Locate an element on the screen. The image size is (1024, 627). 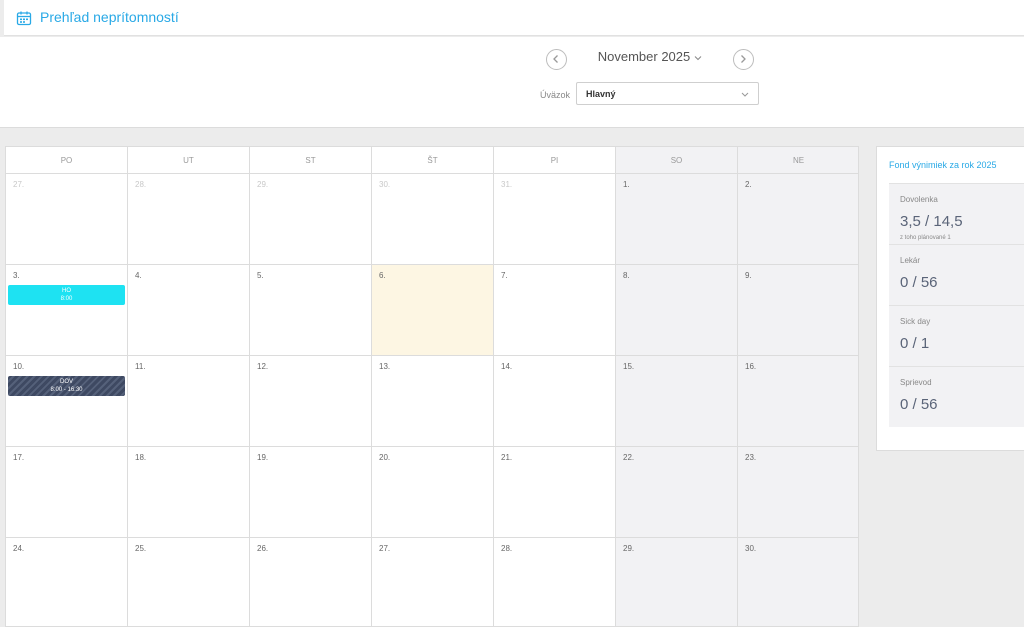
day-cell: 19. is located at coordinates (311, 492).